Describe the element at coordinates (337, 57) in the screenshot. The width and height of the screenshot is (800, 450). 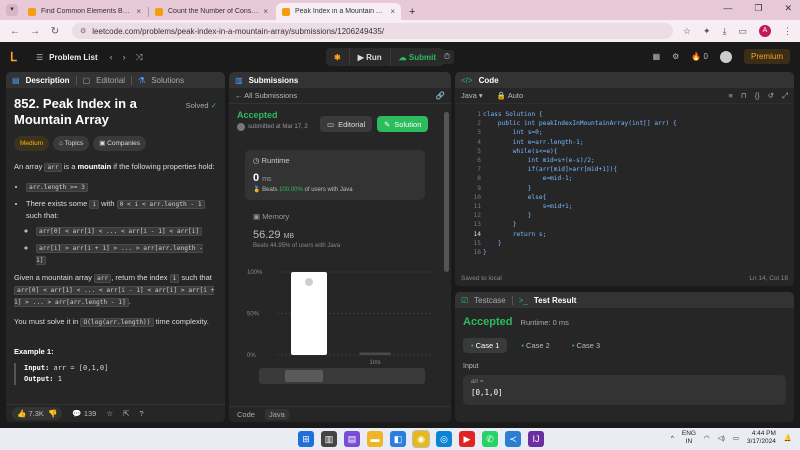
I see `debug-icon: ✱` at that location.